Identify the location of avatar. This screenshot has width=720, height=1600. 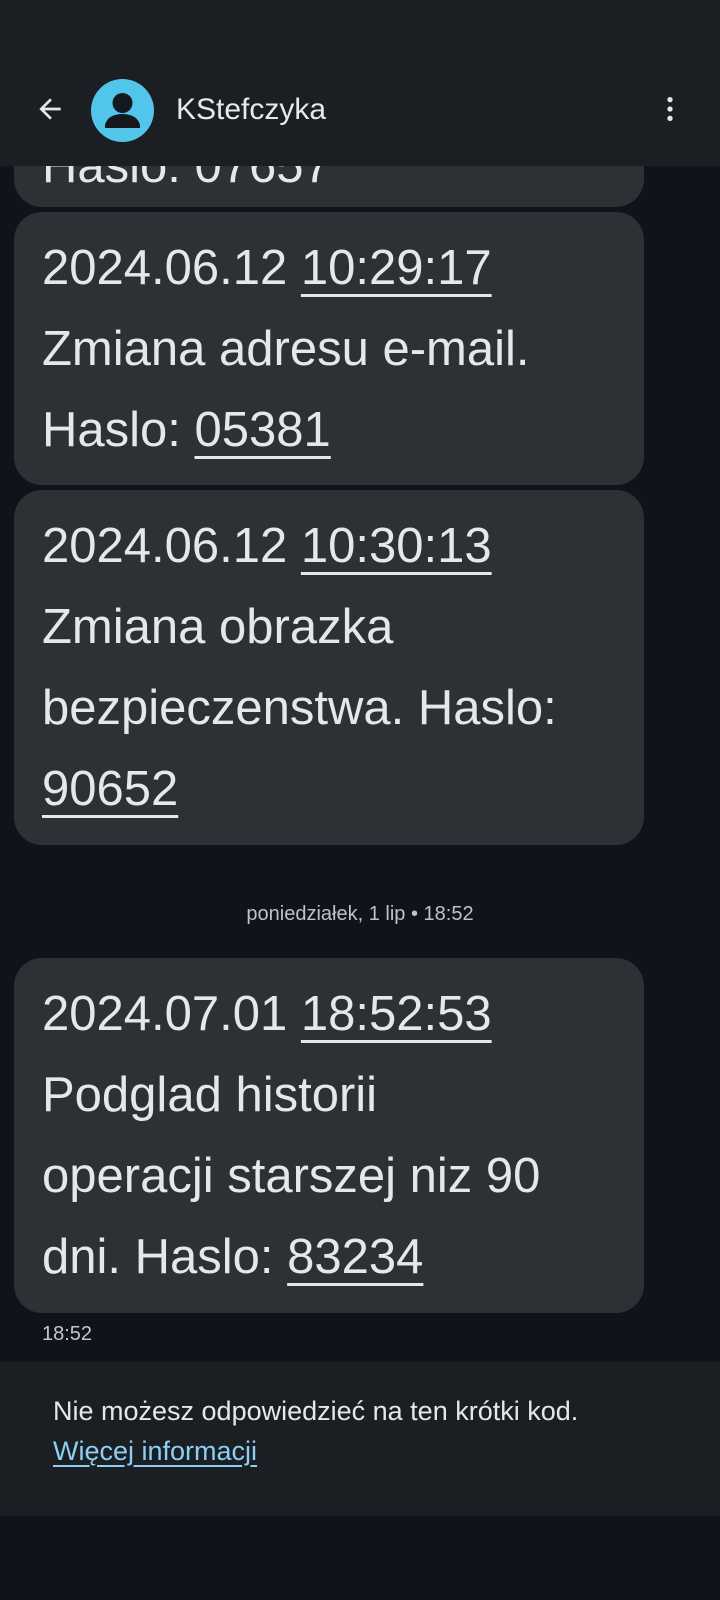
(122, 110).